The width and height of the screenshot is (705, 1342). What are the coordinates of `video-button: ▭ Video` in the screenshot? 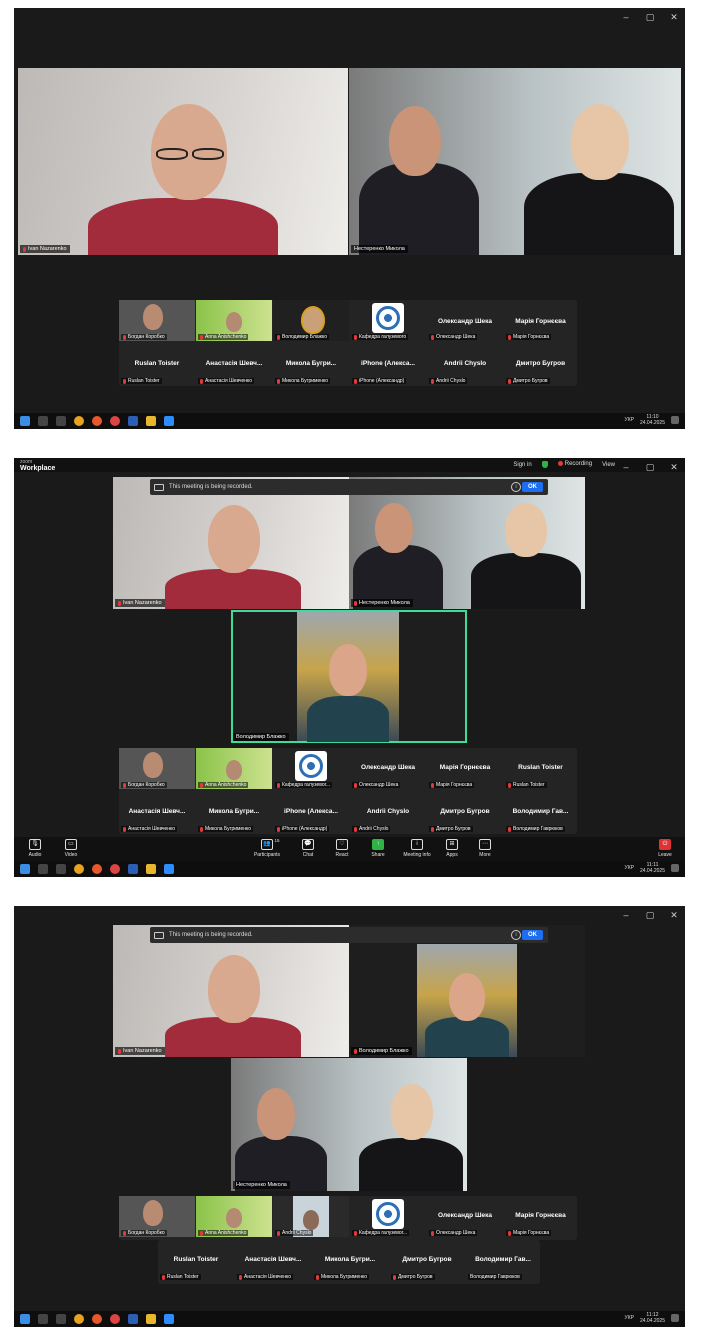 It's located at (71, 848).